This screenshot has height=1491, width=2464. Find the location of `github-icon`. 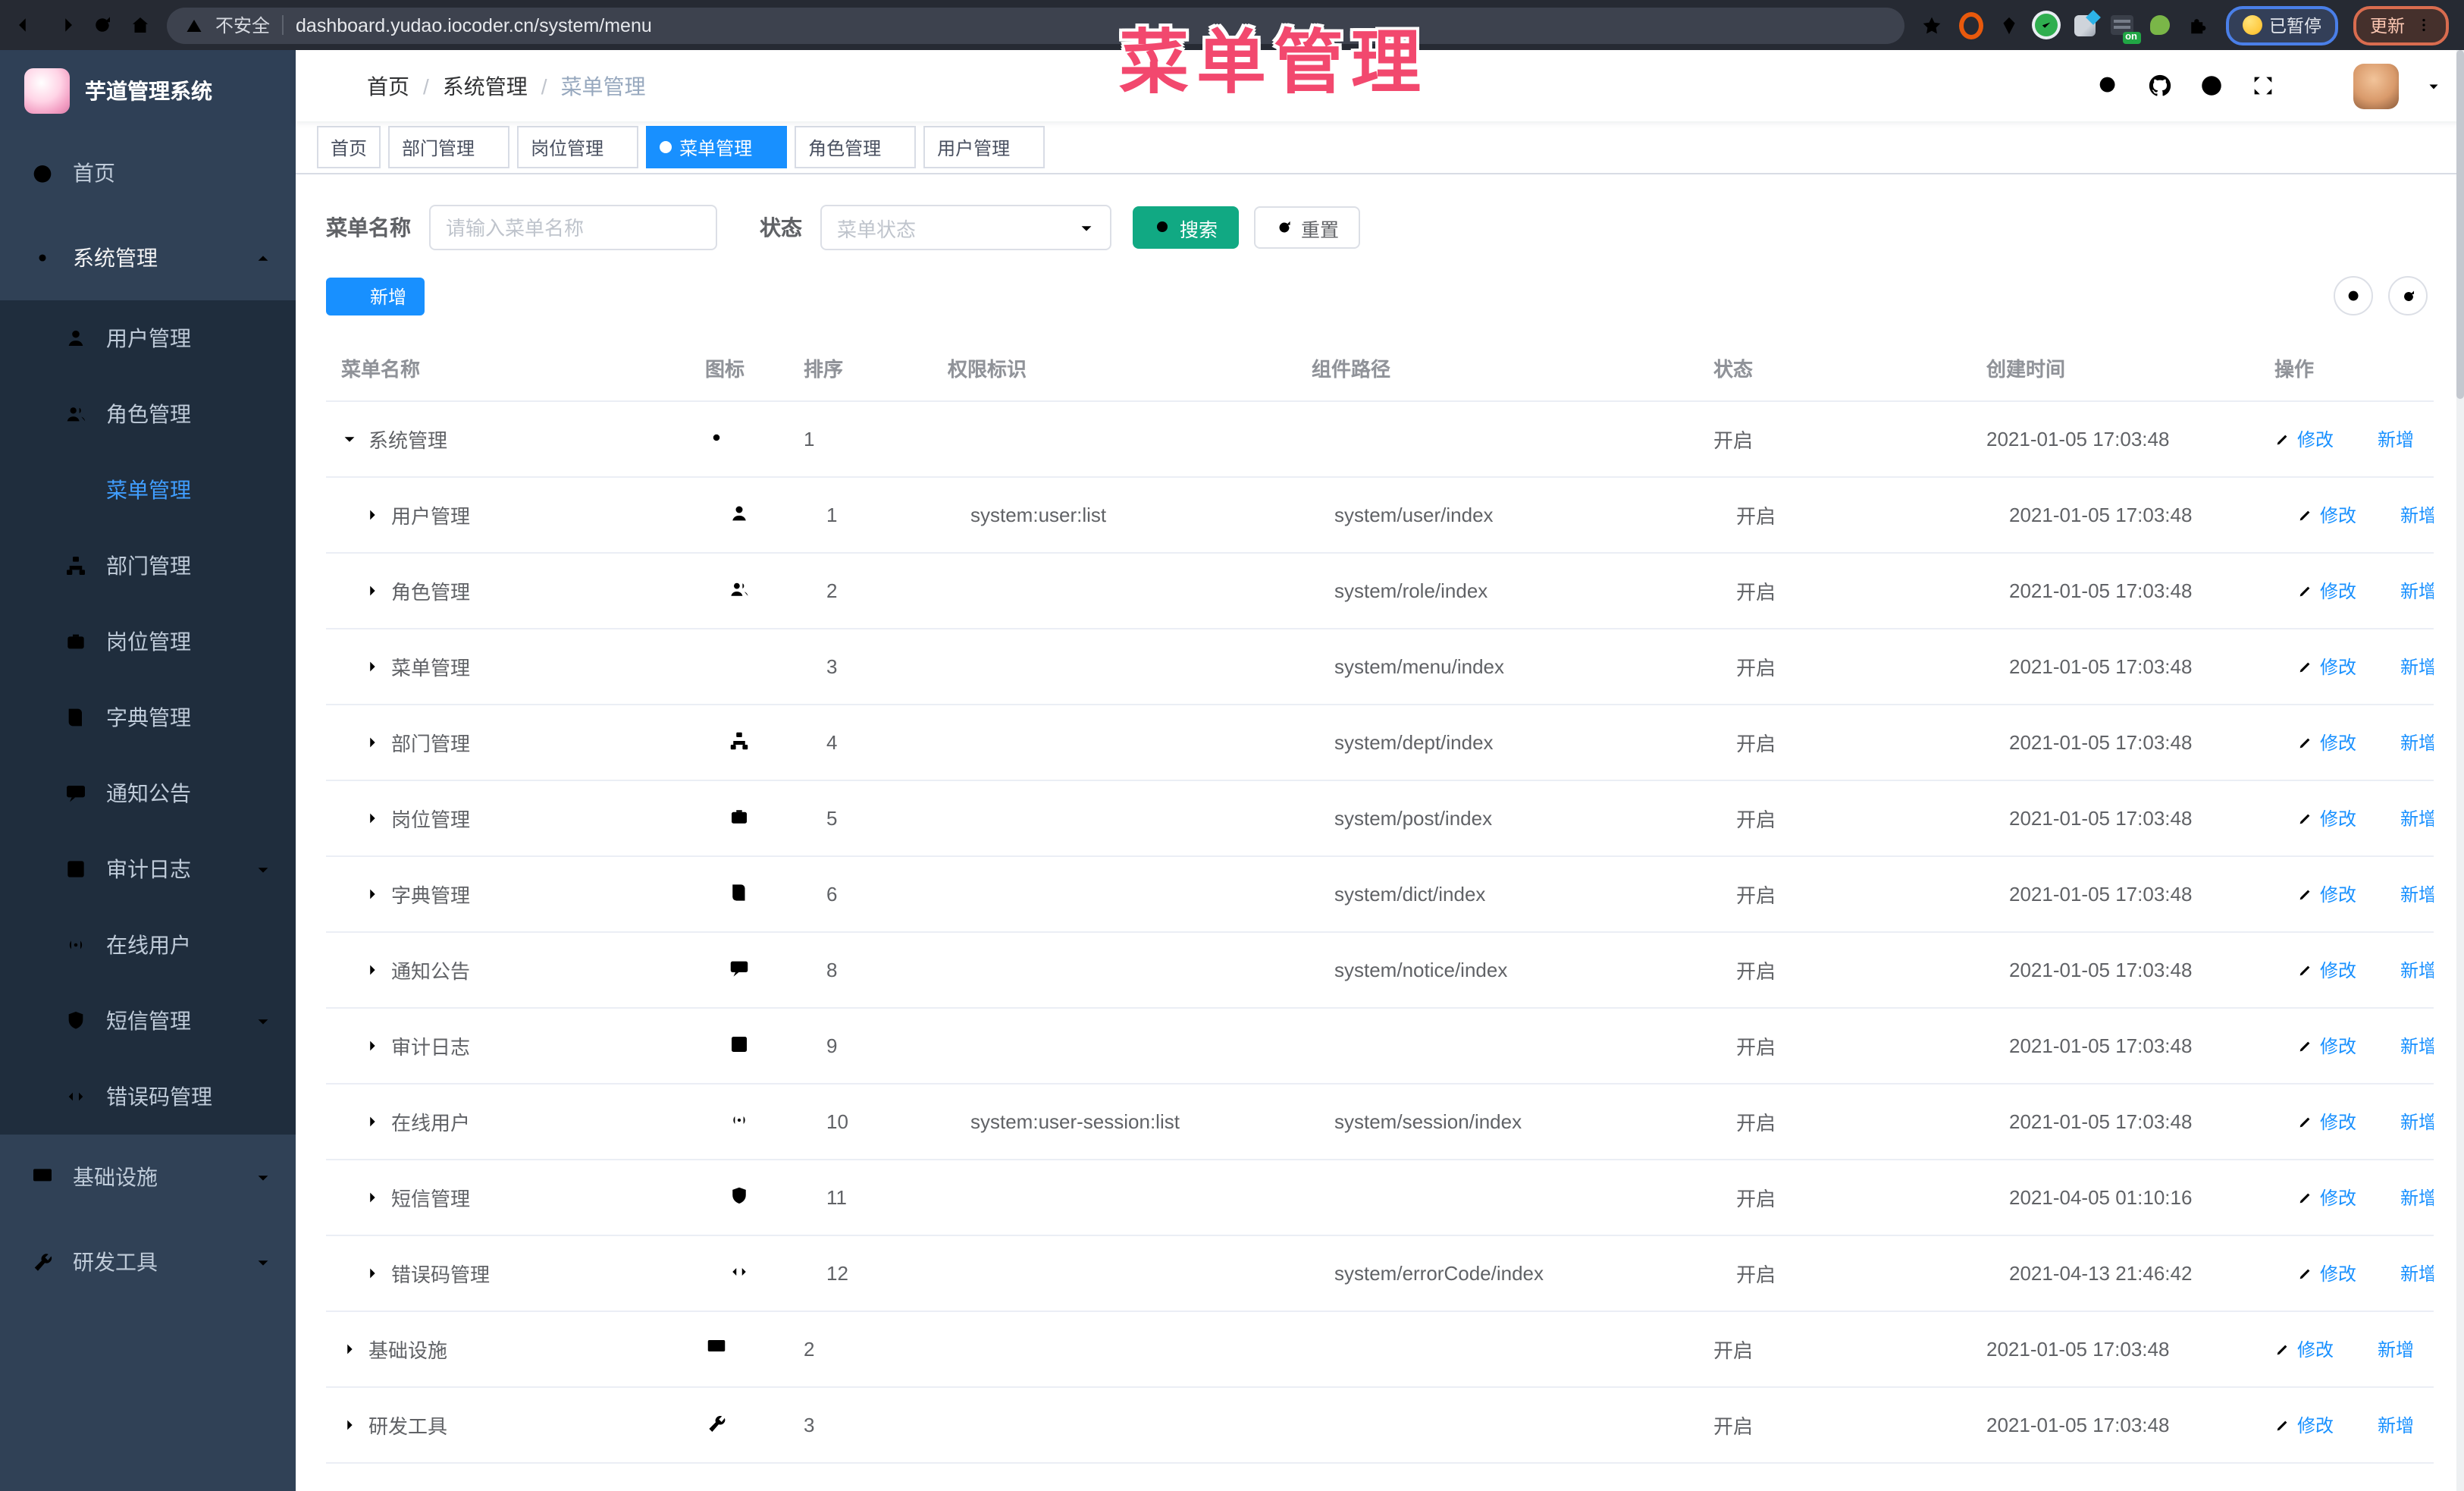

github-icon is located at coordinates (2160, 86).